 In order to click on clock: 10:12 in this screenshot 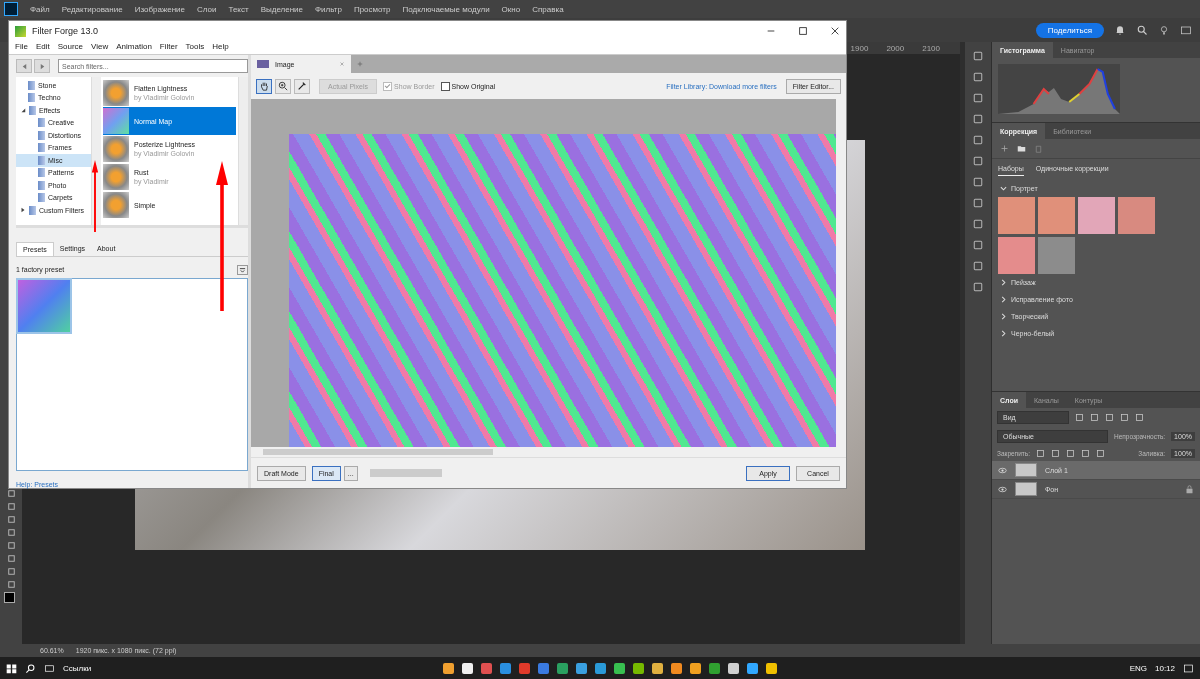, I will do `click(1165, 668)`.